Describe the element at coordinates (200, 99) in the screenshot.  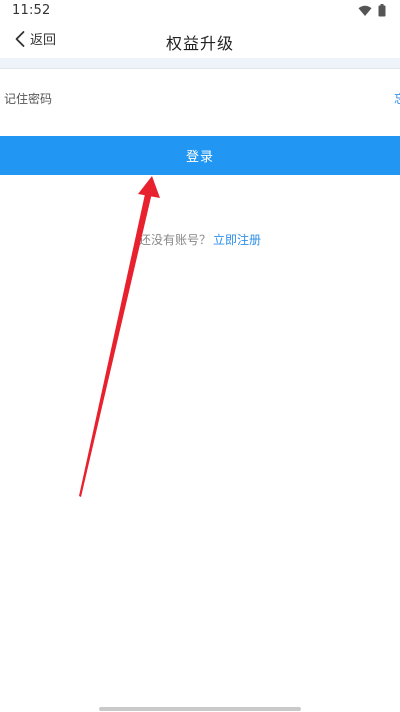
I see `remember-password-row: 记住密码 忘` at that location.